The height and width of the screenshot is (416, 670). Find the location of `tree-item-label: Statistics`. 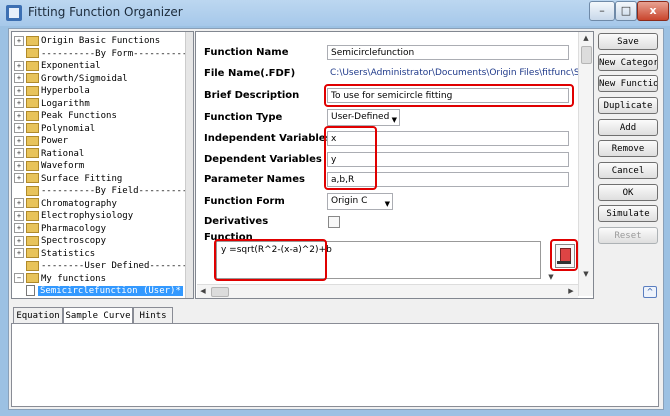

tree-item-label: Statistics is located at coordinates (68, 253).